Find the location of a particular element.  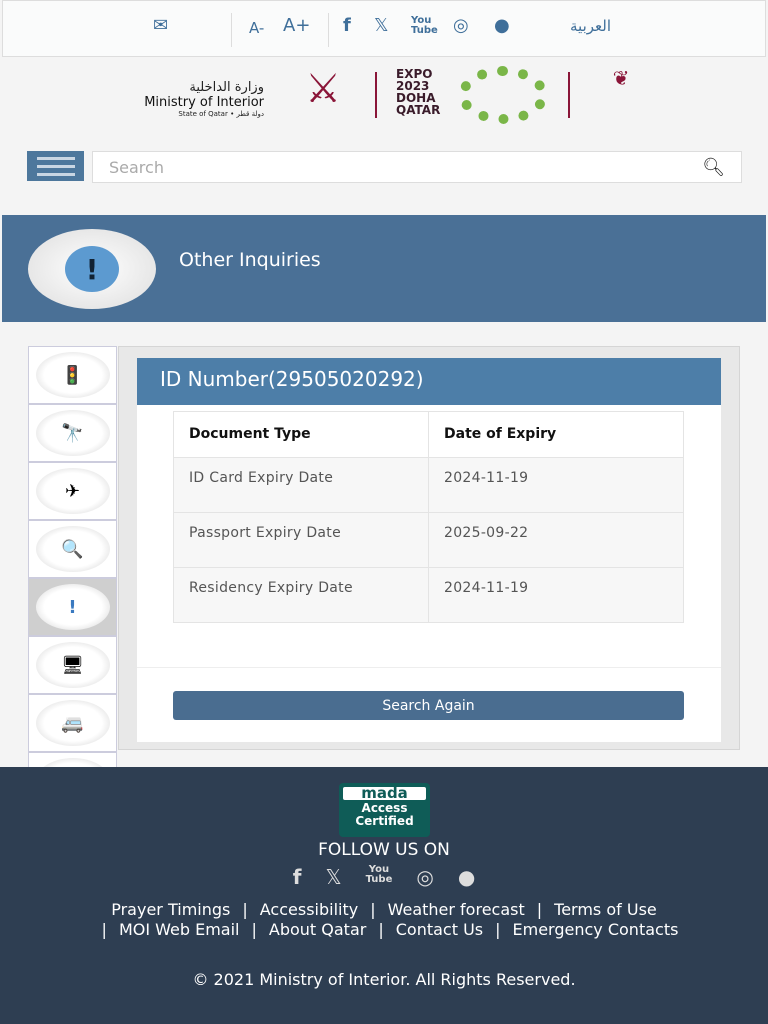

document-type: ID Card Expiry Date is located at coordinates (301, 485).